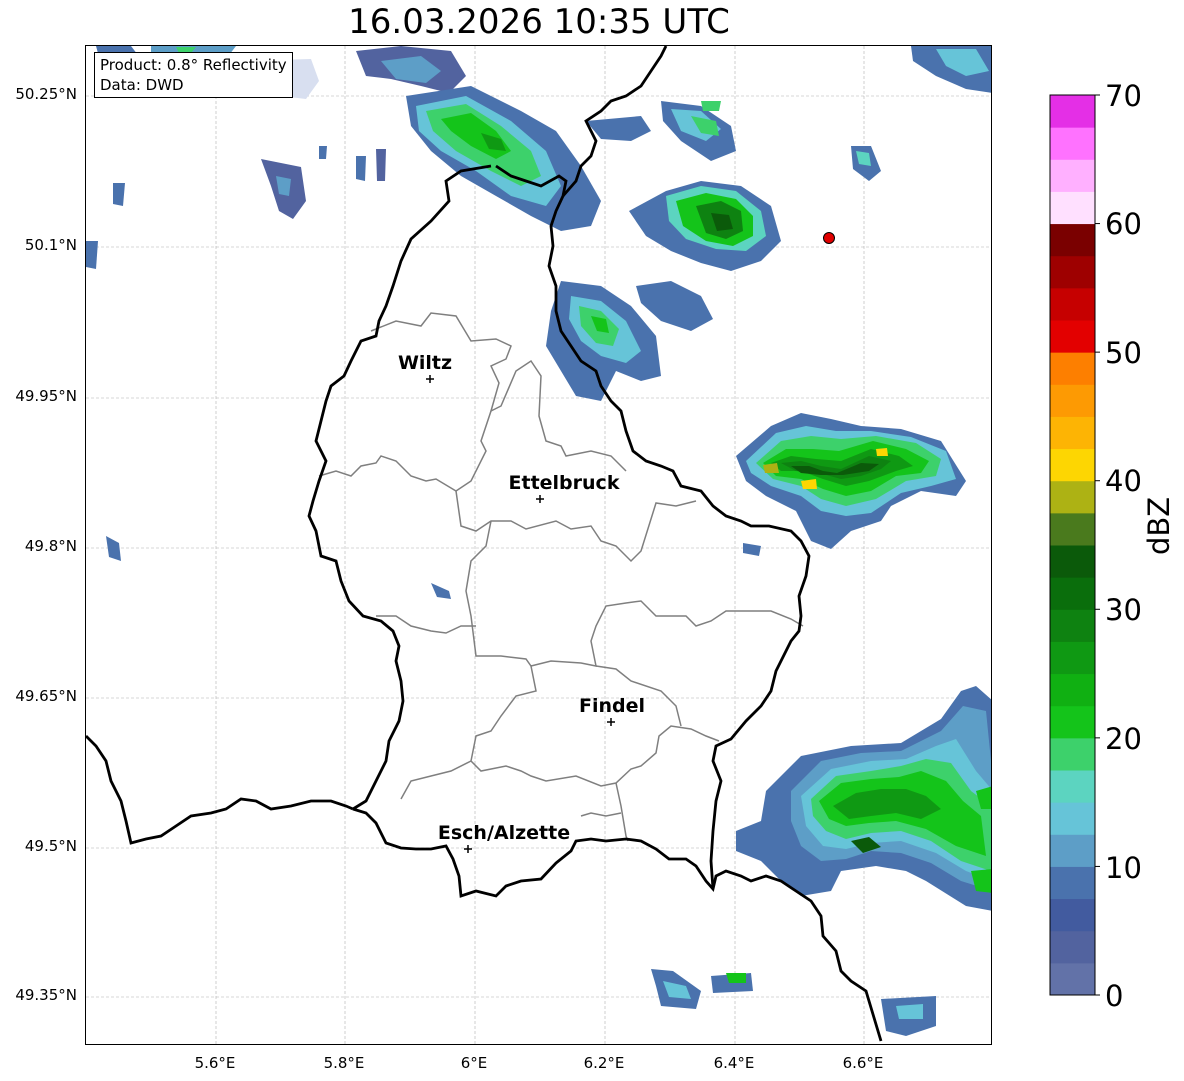 The height and width of the screenshot is (1081, 1184). What do you see at coordinates (1123, 96) in the screenshot?
I see `colorbar-tick: 70` at bounding box center [1123, 96].